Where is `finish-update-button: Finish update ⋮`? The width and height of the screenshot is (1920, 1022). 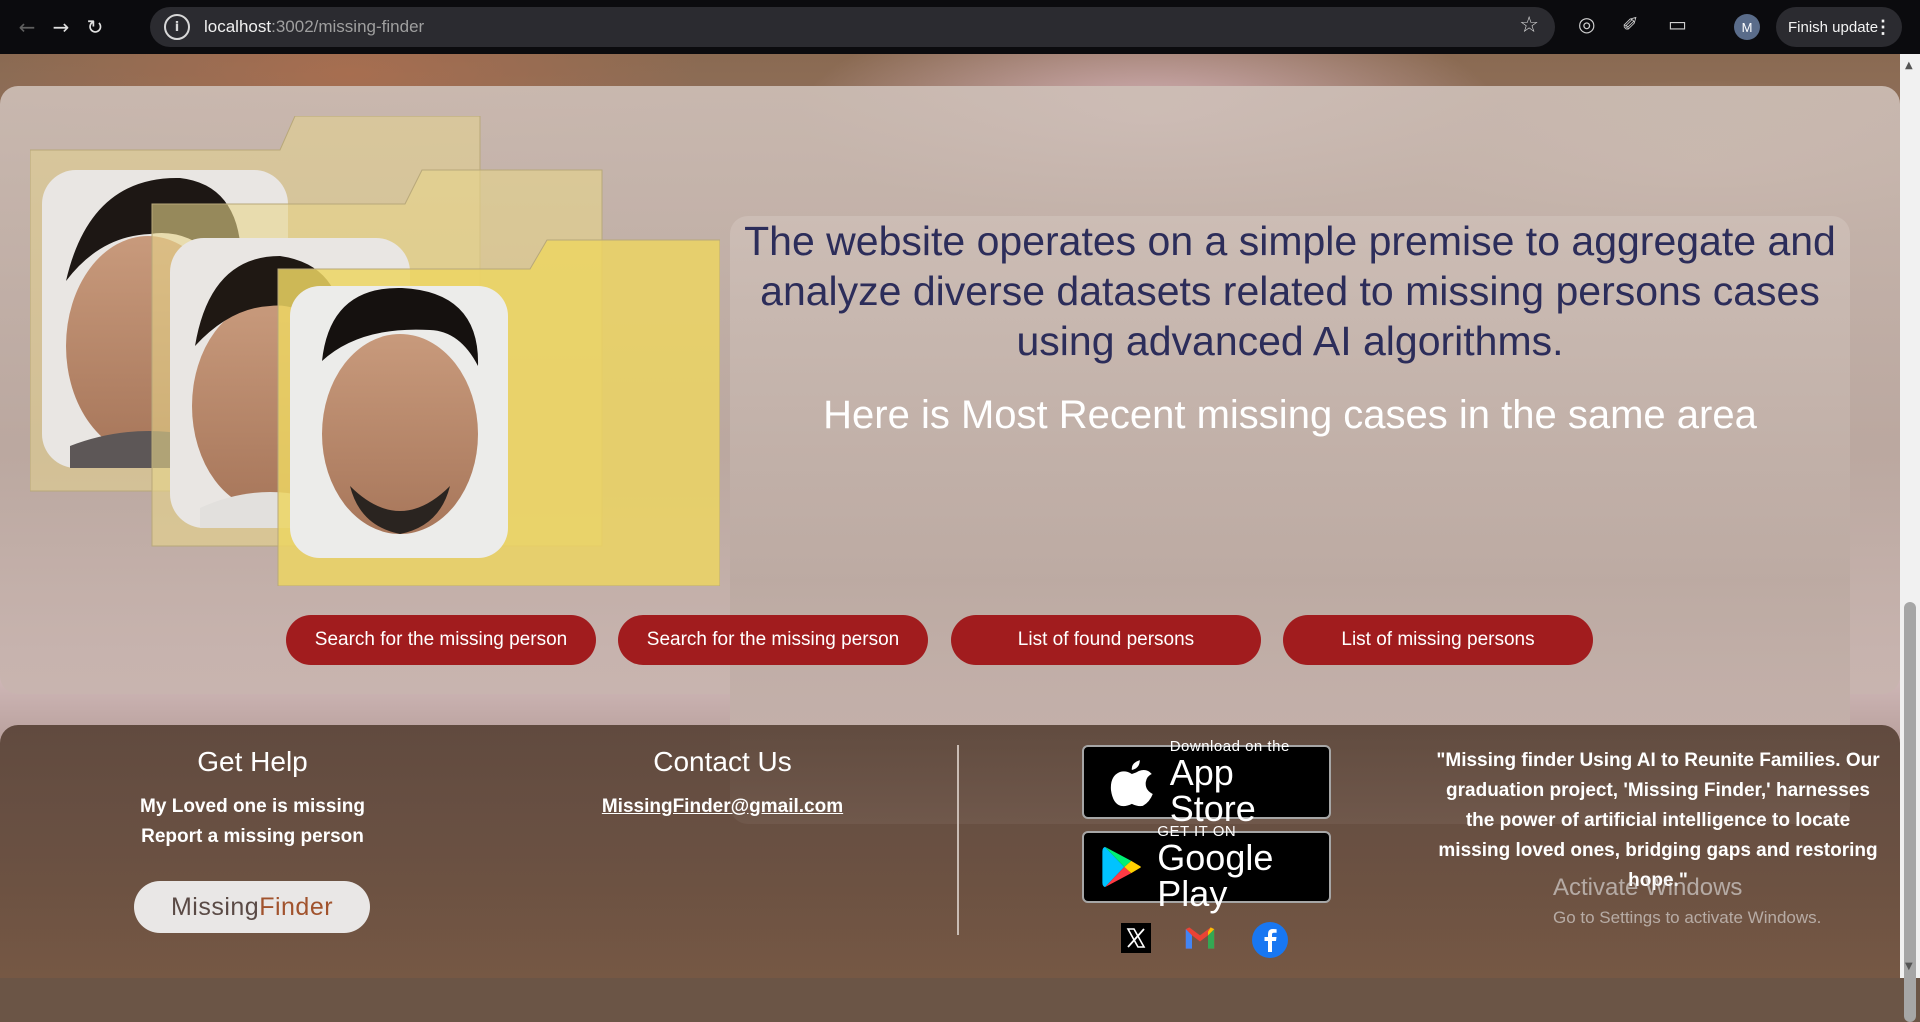 finish-update-button: Finish update ⋮ is located at coordinates (1839, 27).